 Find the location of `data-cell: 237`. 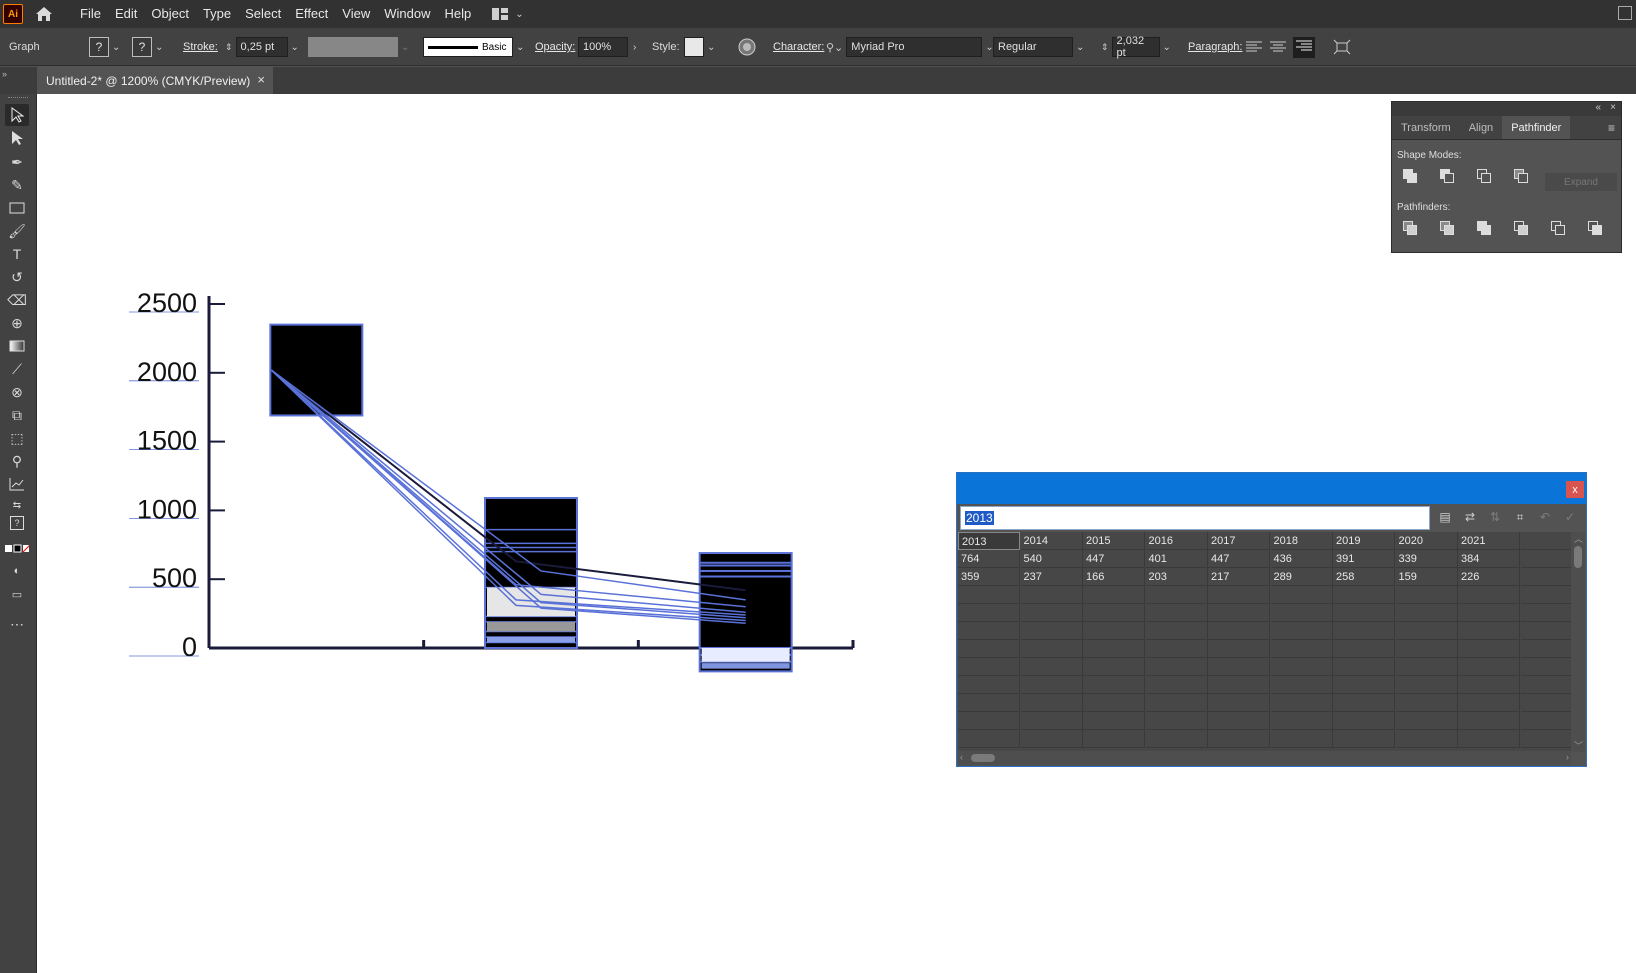

data-cell: 237 is located at coordinates (1051, 577).